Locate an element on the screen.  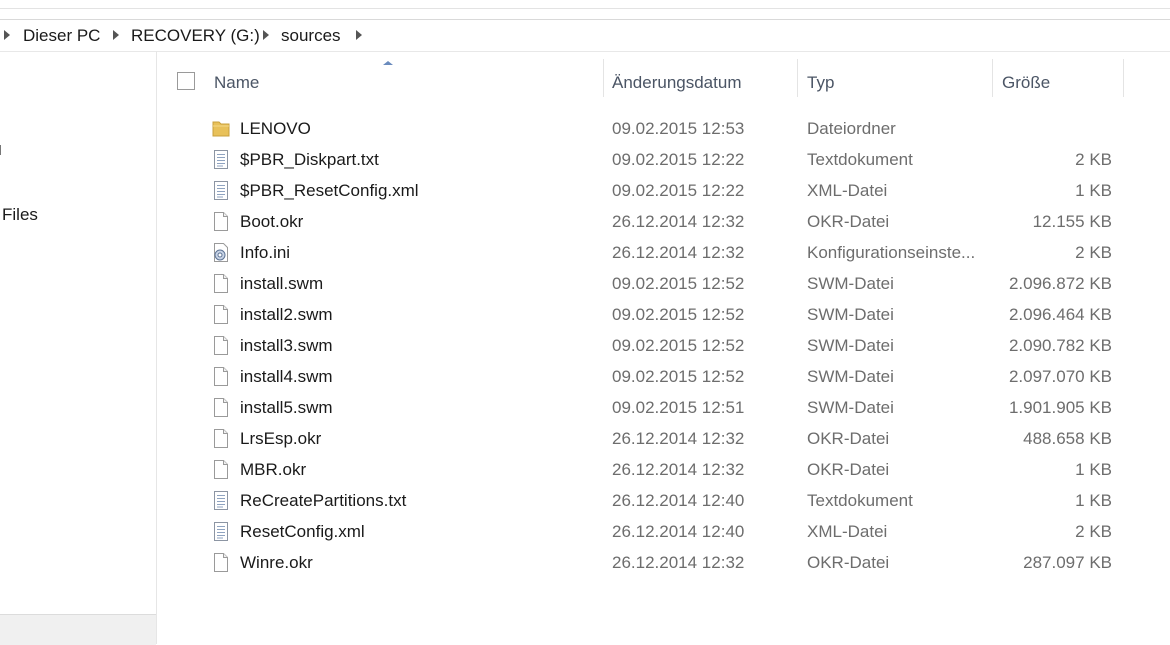
file-name: Info.ini is located at coordinates (265, 252).